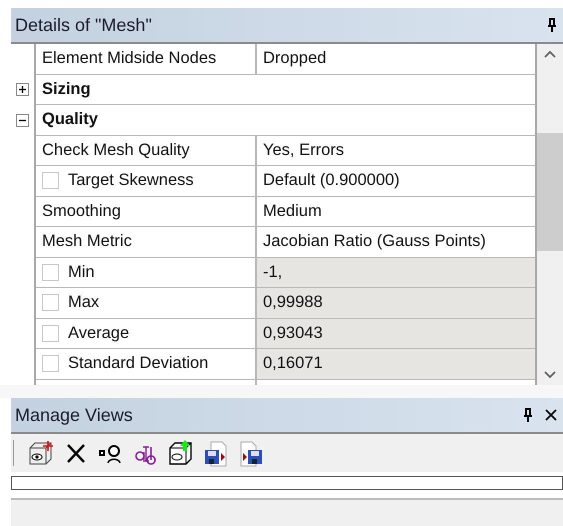 Image resolution: width=563 pixels, height=526 pixels. Describe the element at coordinates (116, 150) in the screenshot. I see `property-name: Check Mesh Quality` at that location.